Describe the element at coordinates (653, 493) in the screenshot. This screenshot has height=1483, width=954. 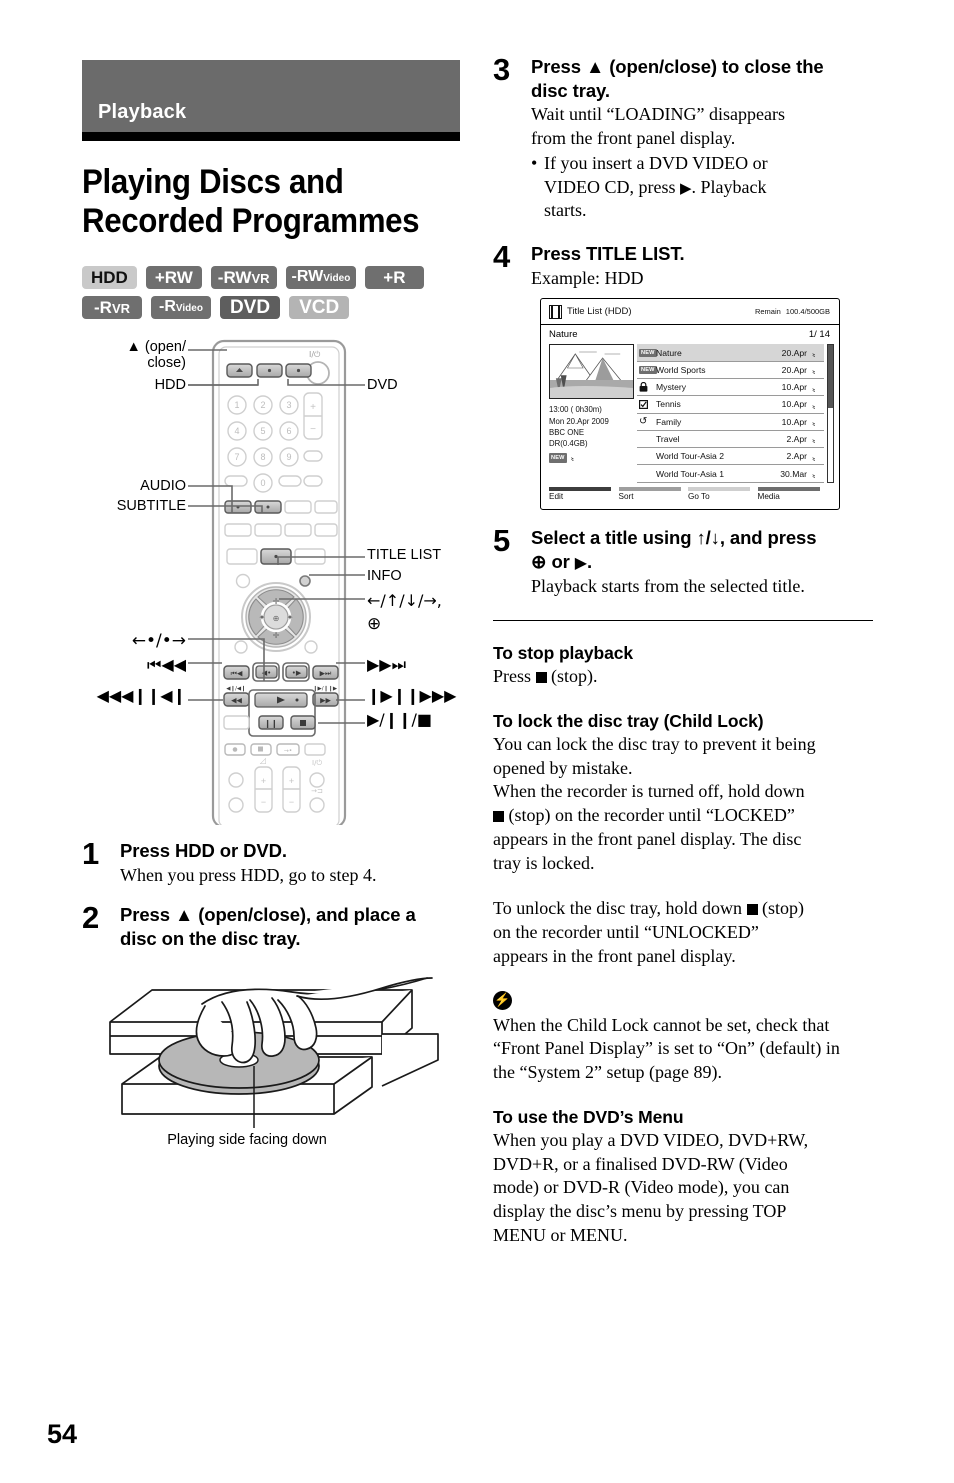
I see `footer-item-sort: Sort` at that location.